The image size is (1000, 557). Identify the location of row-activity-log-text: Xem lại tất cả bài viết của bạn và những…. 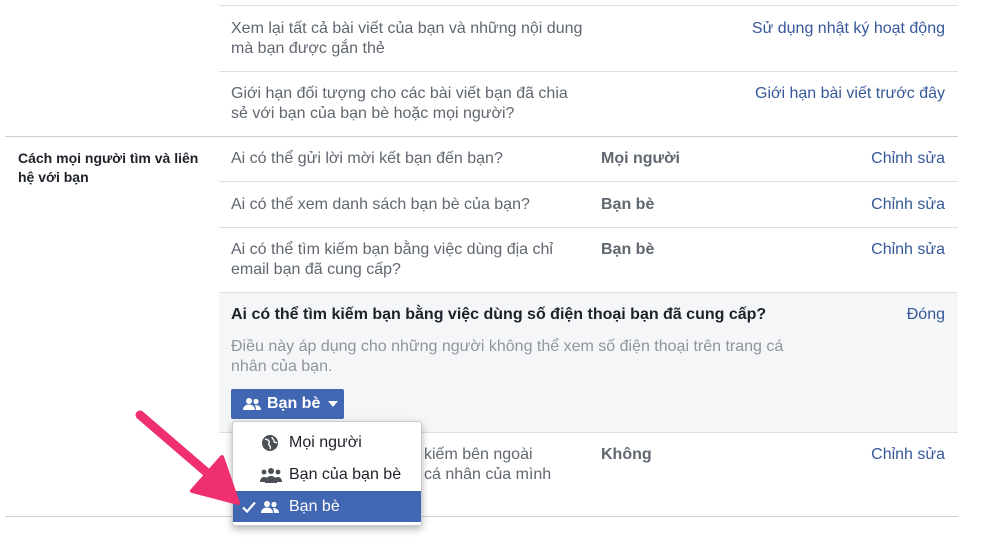
(407, 38).